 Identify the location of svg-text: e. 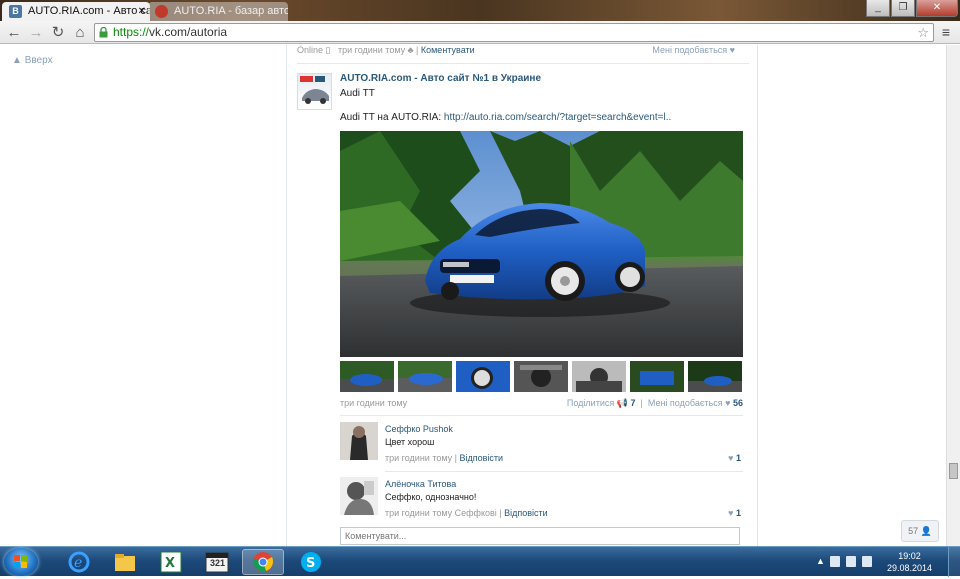
(78, 563).